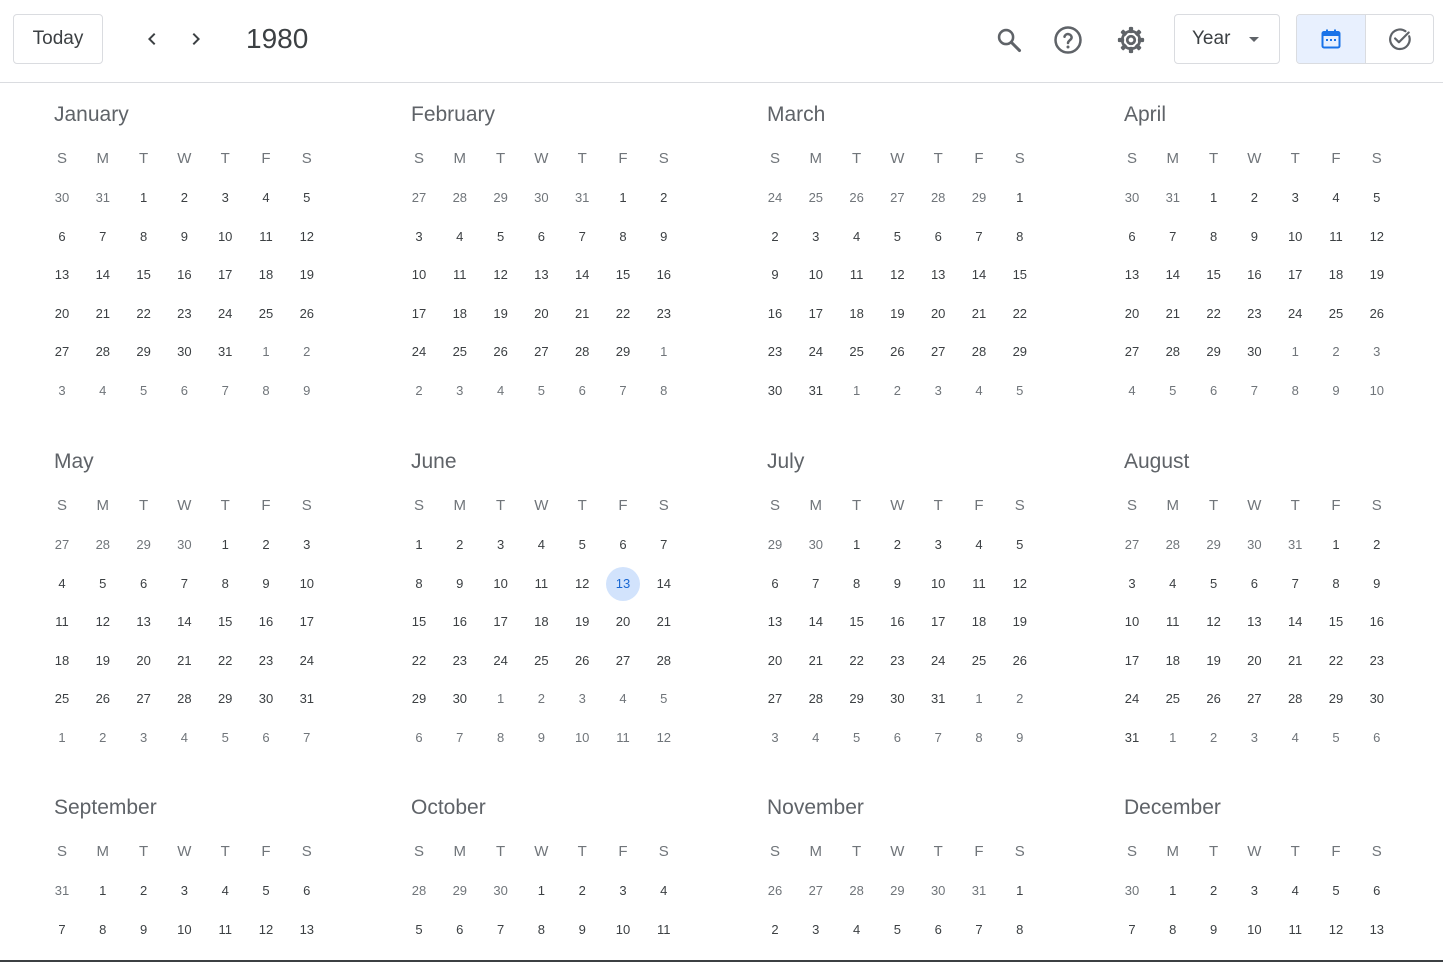 This screenshot has width=1443, height=962. What do you see at coordinates (1068, 40) in the screenshot?
I see `help-button` at bounding box center [1068, 40].